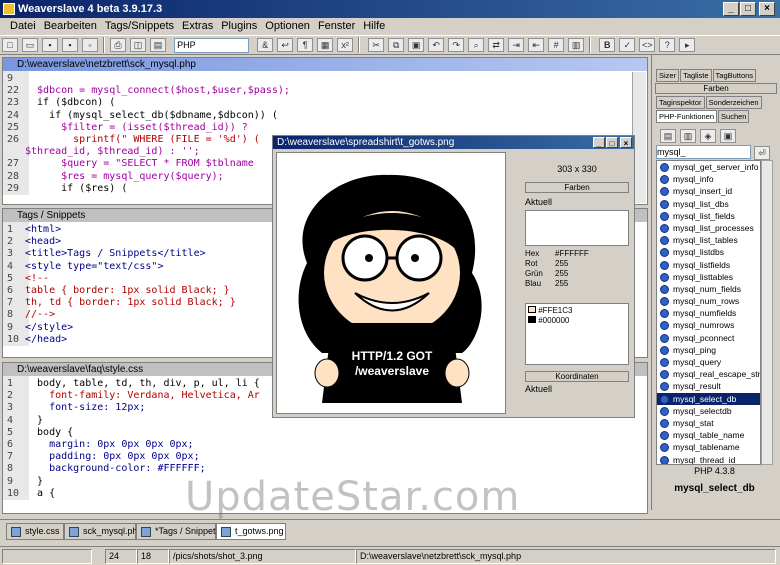 The image size is (780, 565). I want to click on cut-icon: ✂, so click(376, 45).